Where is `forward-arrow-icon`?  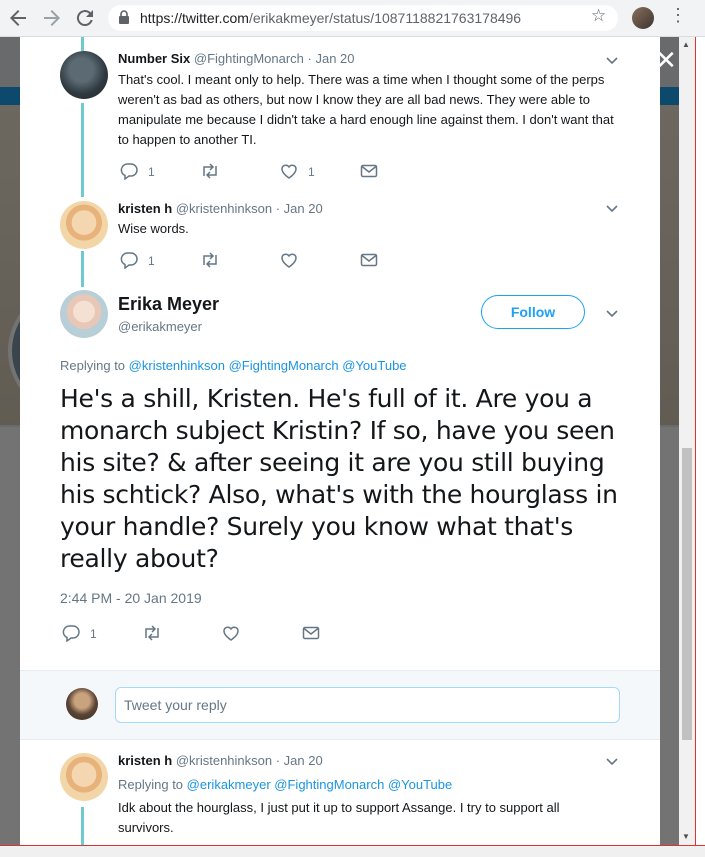 forward-arrow-icon is located at coordinates (52, 18).